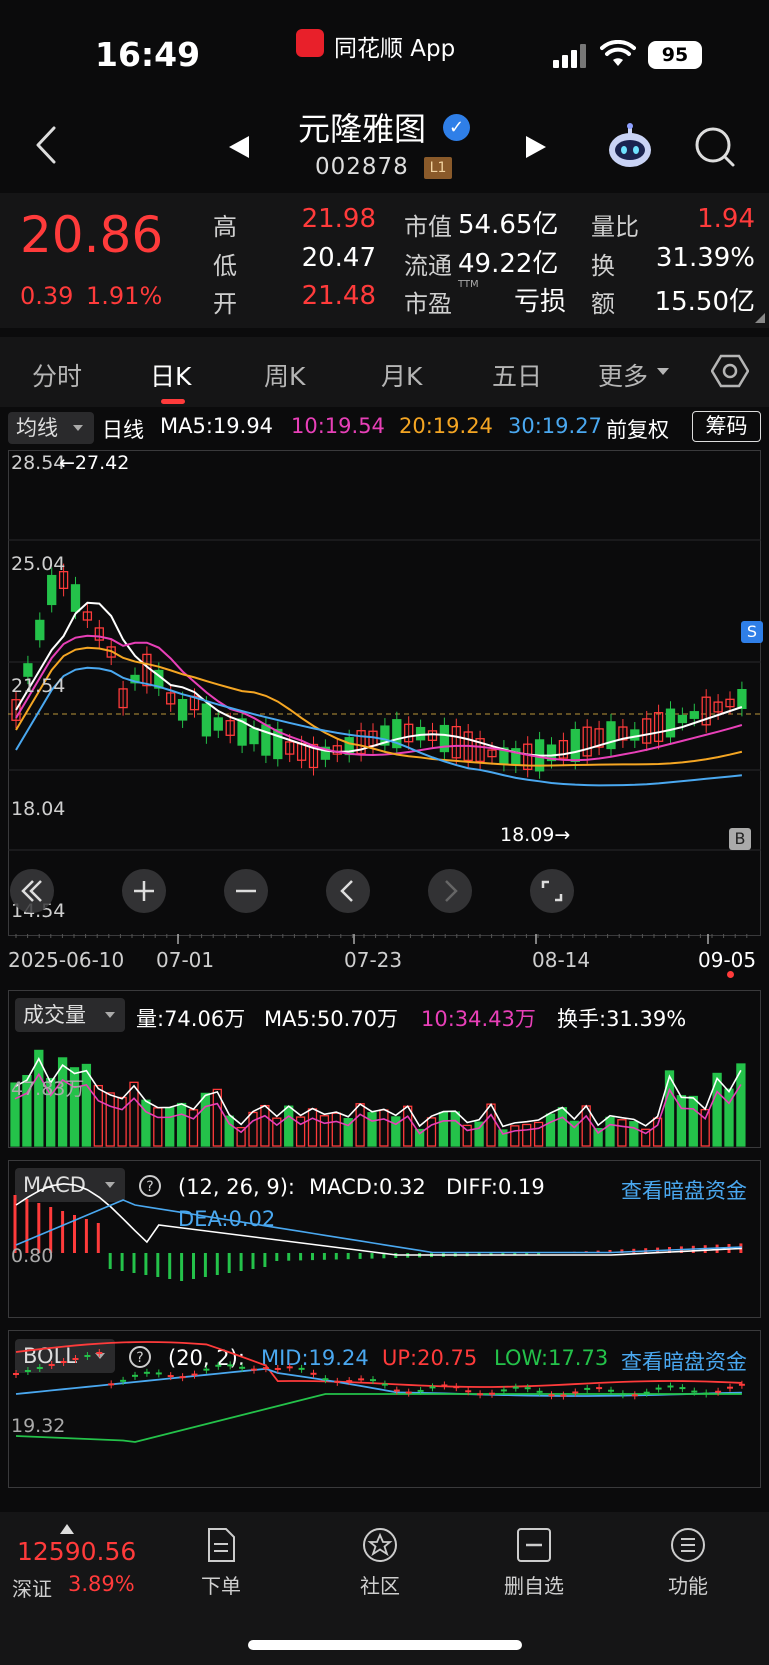  Describe the element at coordinates (637, 429) in the screenshot. I see `adjust-mode: 前复权` at that location.